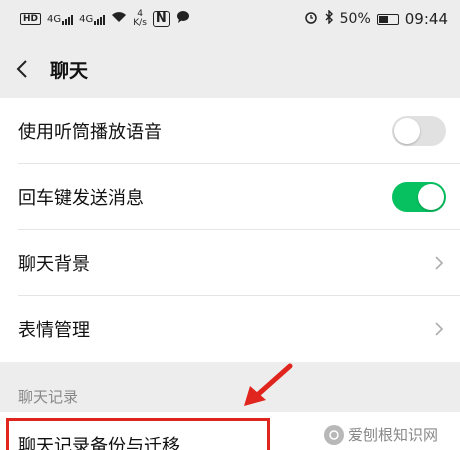  I want to click on section-header-chat-history: 聊天记录, so click(48, 397).